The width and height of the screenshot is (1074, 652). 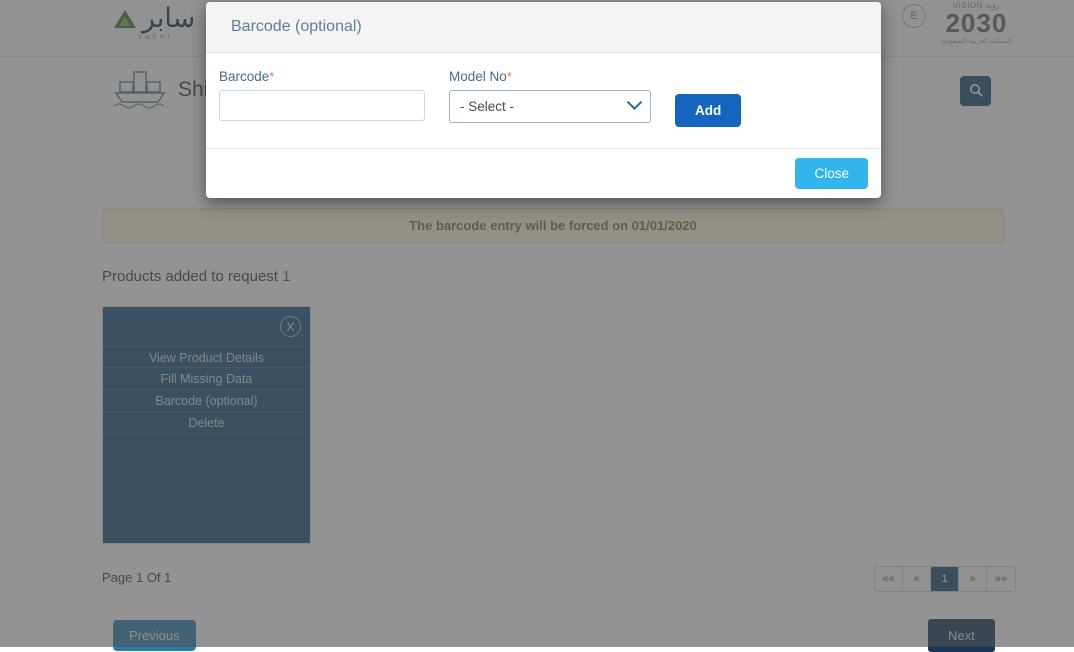 I want to click on barcode-required-mark: *, so click(x=271, y=76).